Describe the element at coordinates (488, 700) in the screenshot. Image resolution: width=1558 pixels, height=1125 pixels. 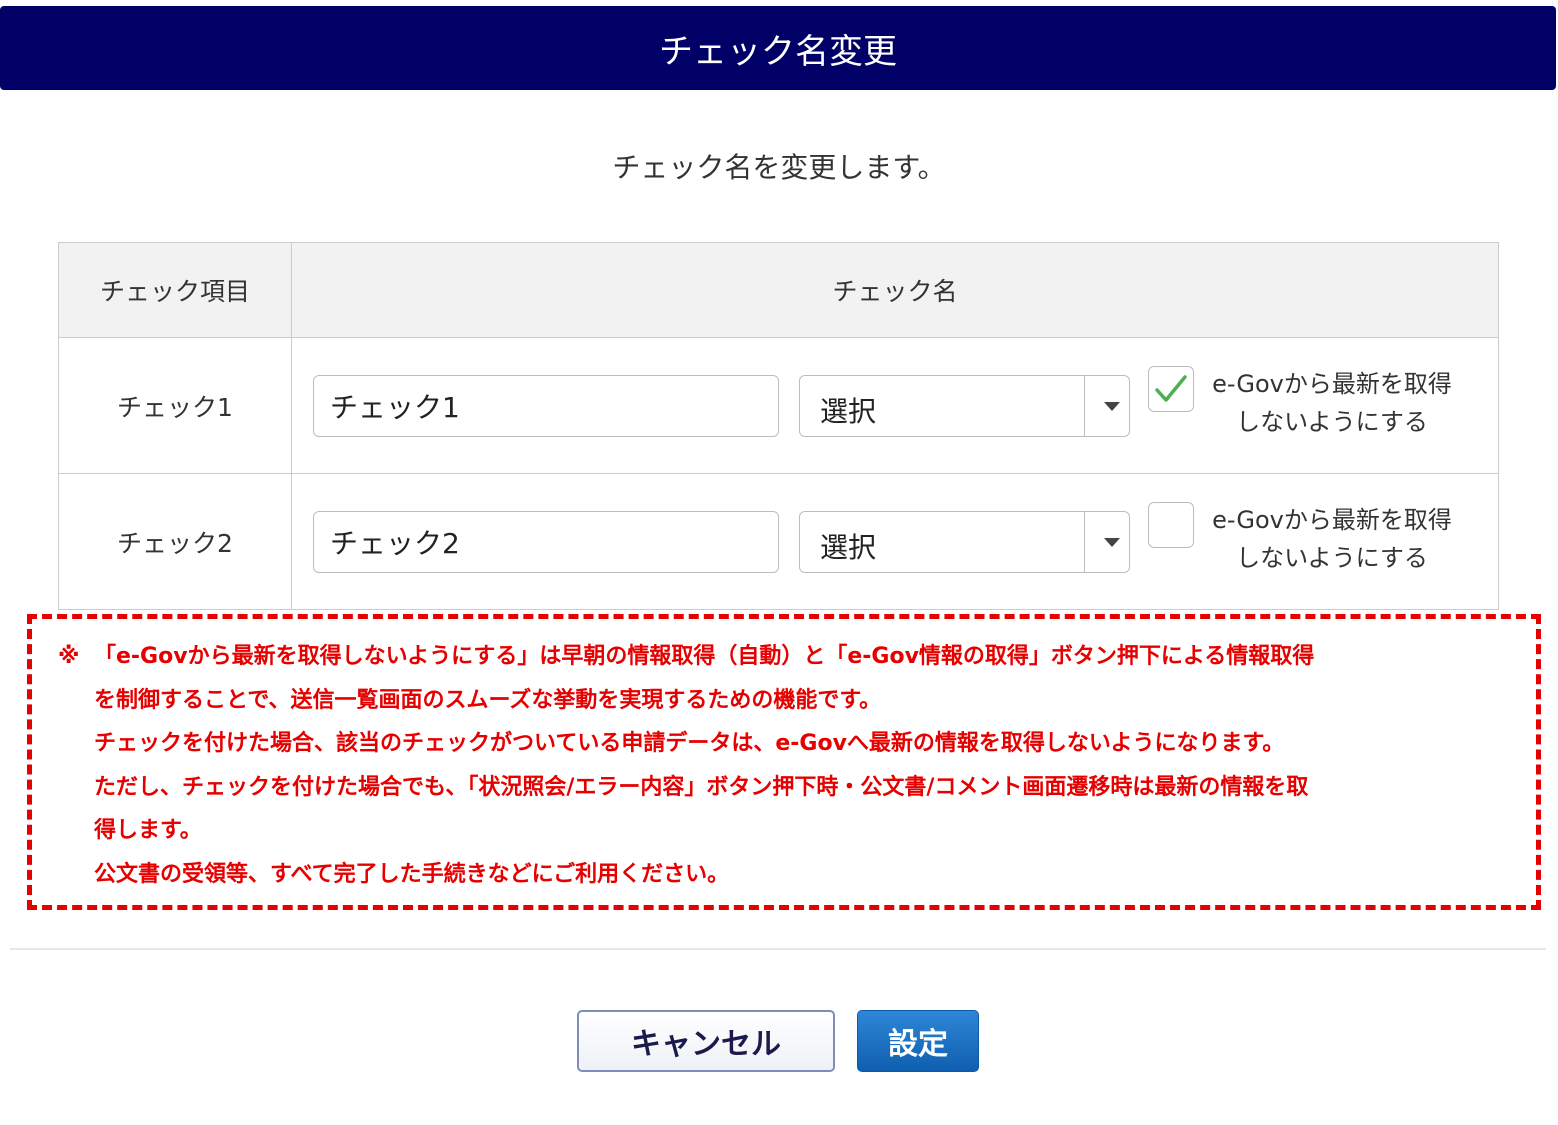
I see `notice-line: を制御することで、送信一覧画面のスムーズな挙動を実現するための機能です。` at that location.